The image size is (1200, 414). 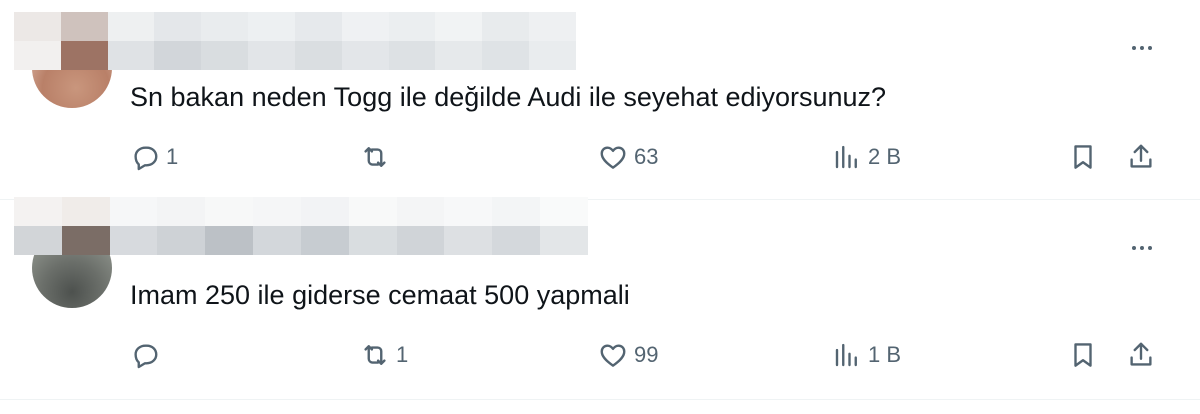 I want to click on like-button: 99, so click(x=628, y=355).